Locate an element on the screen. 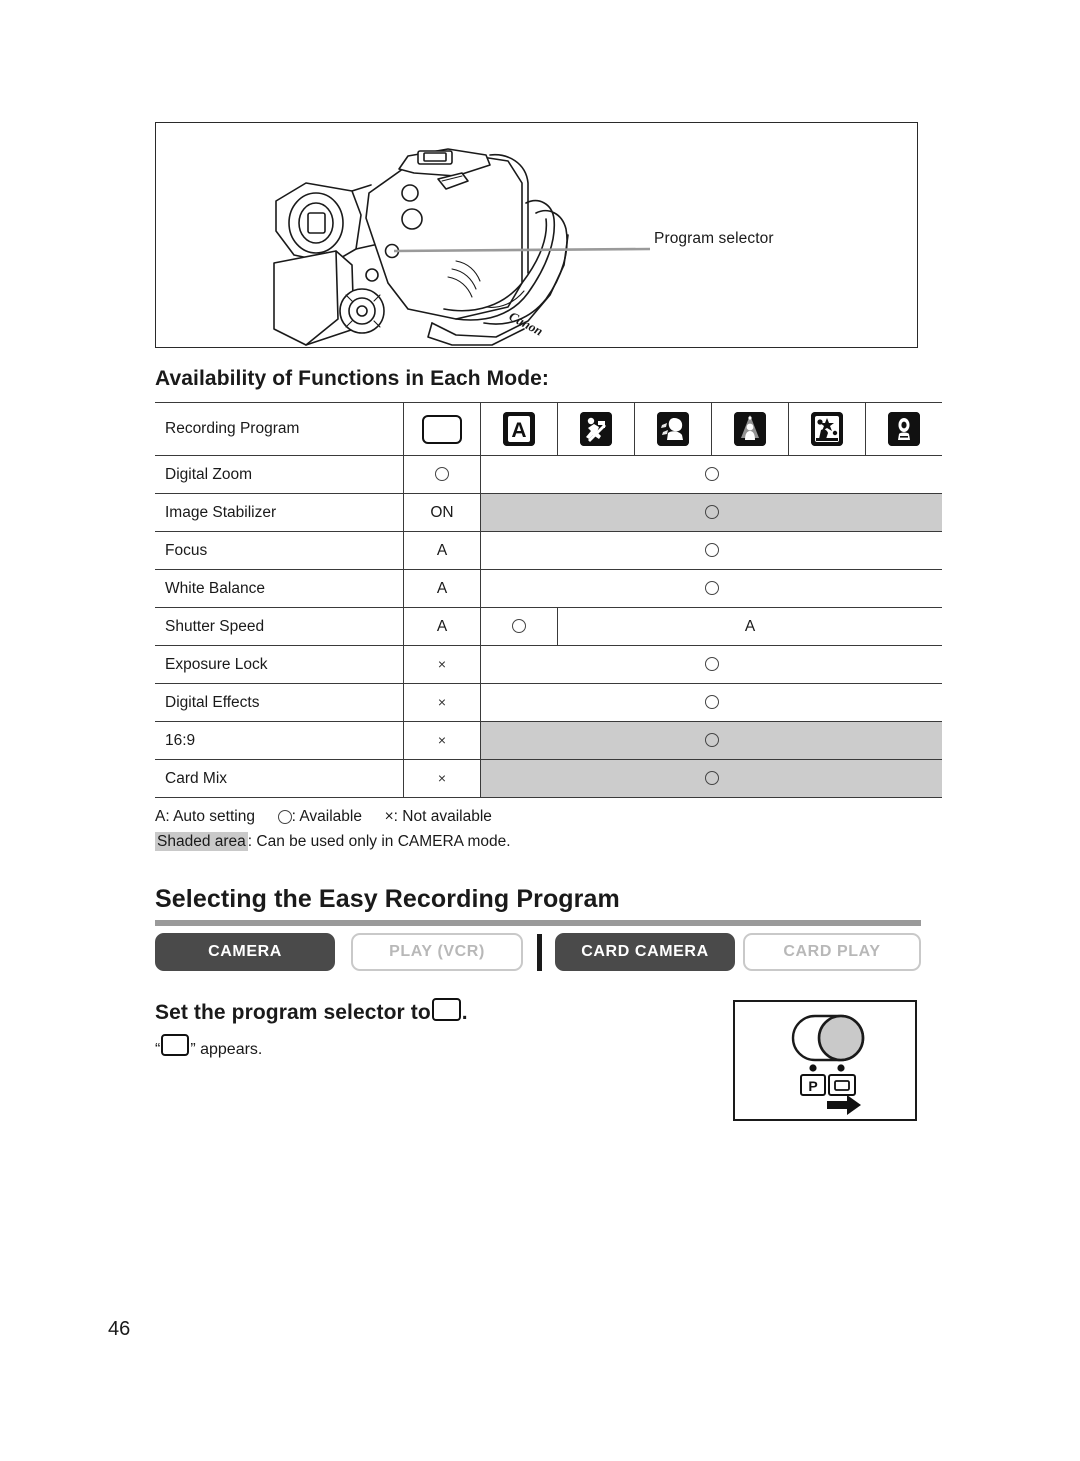 Image resolution: width=1080 pixels, height=1461 pixels. cell-easy-recording: ON is located at coordinates (442, 512).